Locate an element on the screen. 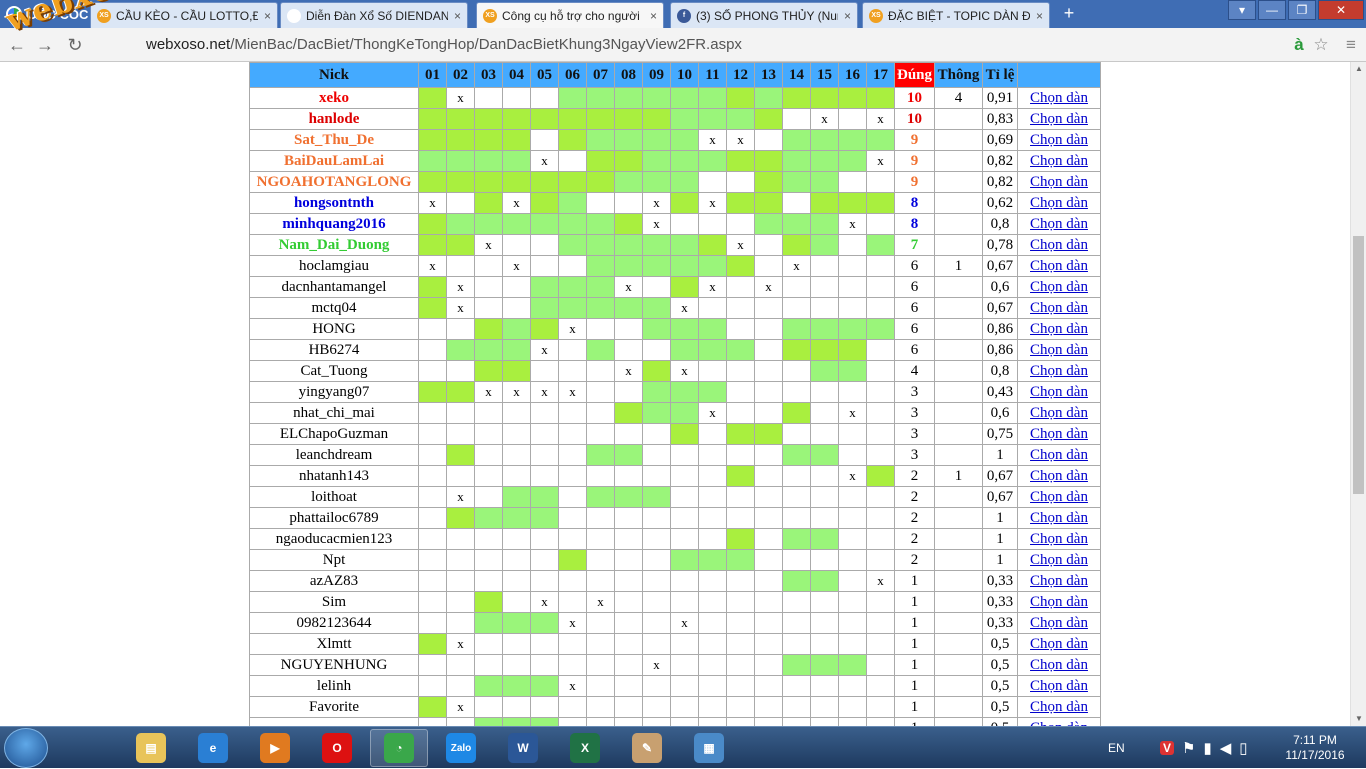 Image resolution: width=1366 pixels, height=769 pixels. close-window-icon: ✕ is located at coordinates (1341, 10).